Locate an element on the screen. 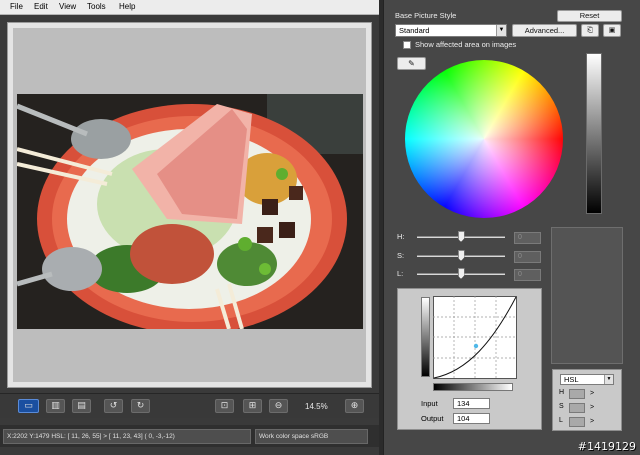  luminance-value-field: 0 is located at coordinates (527, 275).